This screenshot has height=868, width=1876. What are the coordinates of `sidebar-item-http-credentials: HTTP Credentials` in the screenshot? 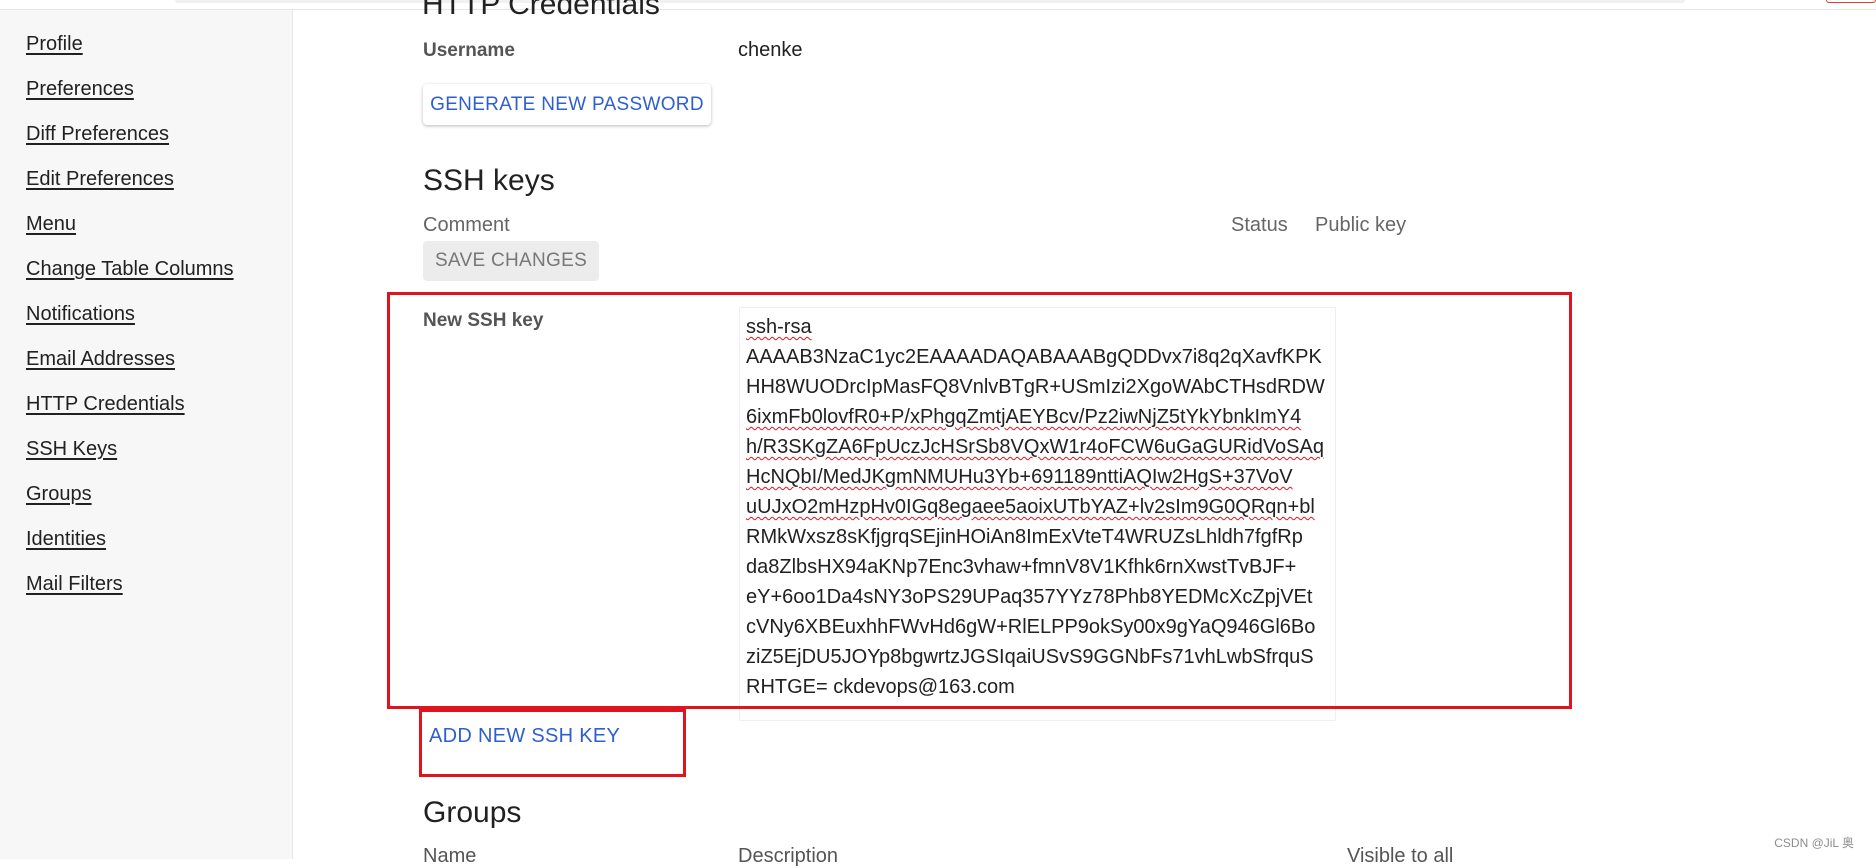 It's located at (105, 404).